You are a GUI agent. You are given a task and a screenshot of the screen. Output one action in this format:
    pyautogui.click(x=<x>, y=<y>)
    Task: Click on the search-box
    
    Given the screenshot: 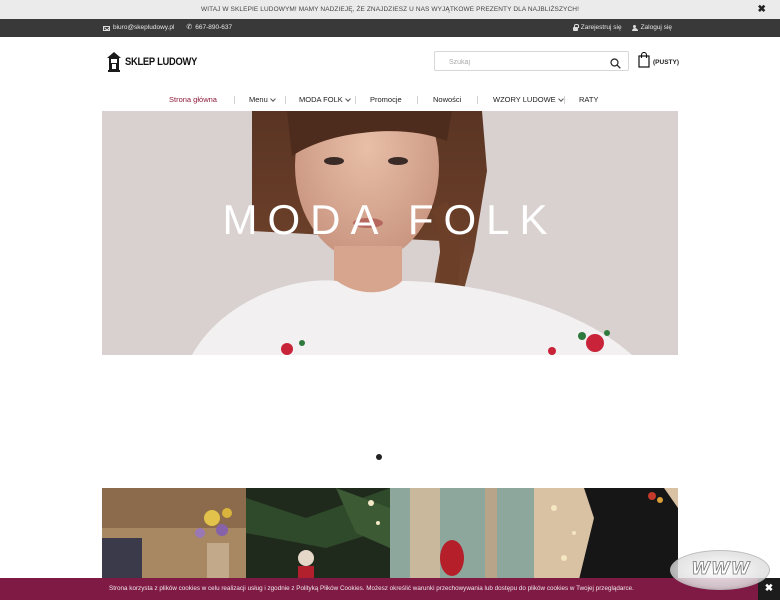 What is the action you would take?
    pyautogui.click(x=531, y=61)
    